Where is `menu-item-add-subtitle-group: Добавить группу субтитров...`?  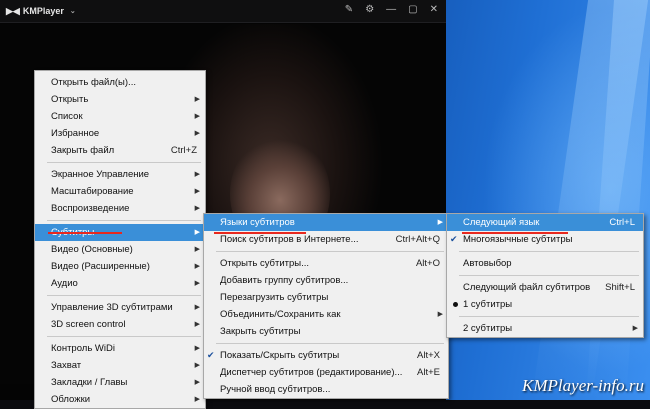
menu-item-add-subtitle-group: Добавить группу субтитров... is located at coordinates (326, 280).